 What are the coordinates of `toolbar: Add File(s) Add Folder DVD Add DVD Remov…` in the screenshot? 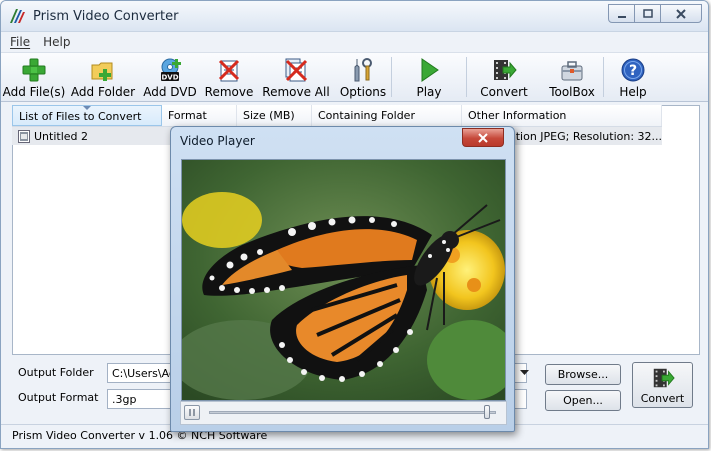 It's located at (354, 77).